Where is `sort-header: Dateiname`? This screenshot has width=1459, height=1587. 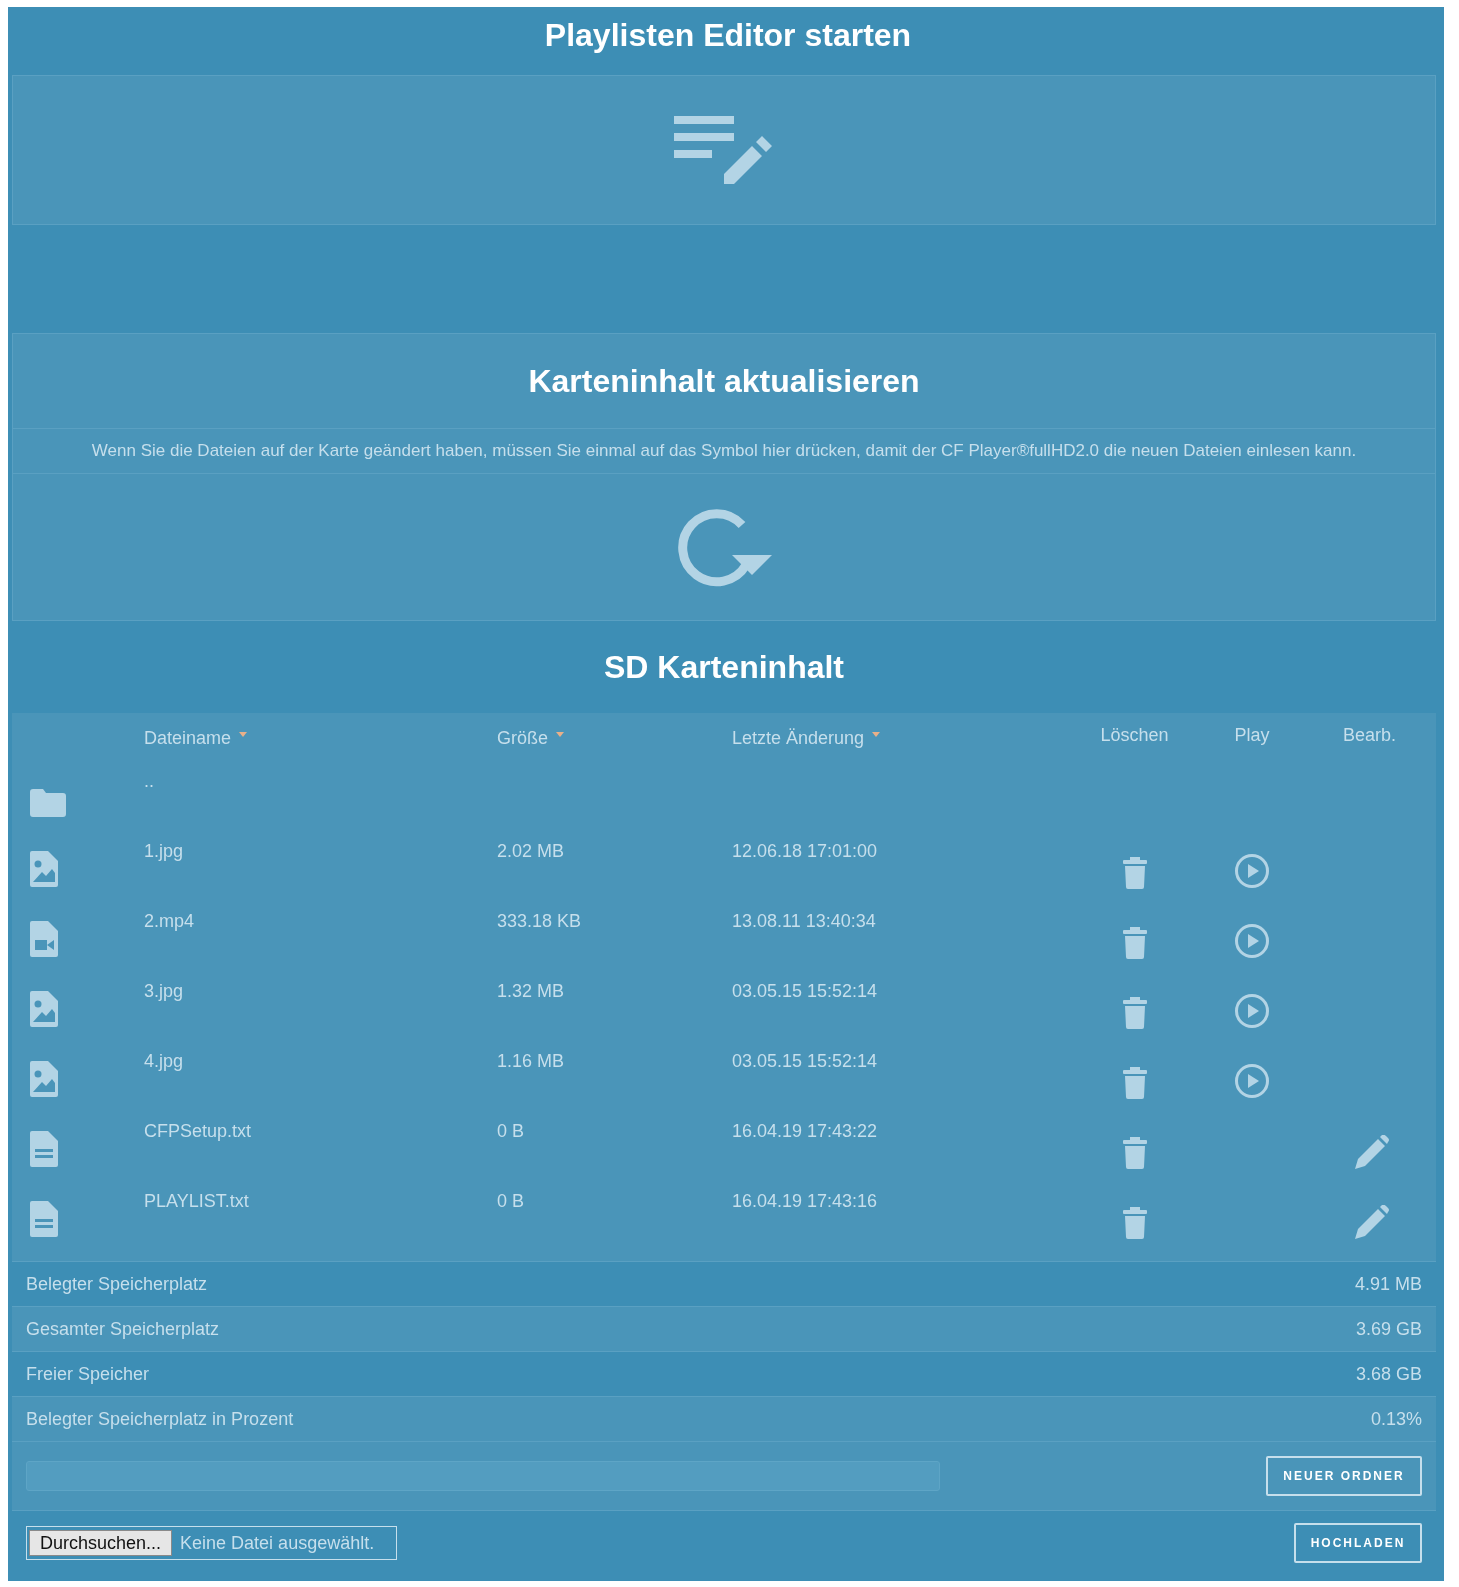
sort-header: Dateiname is located at coordinates (320, 738).